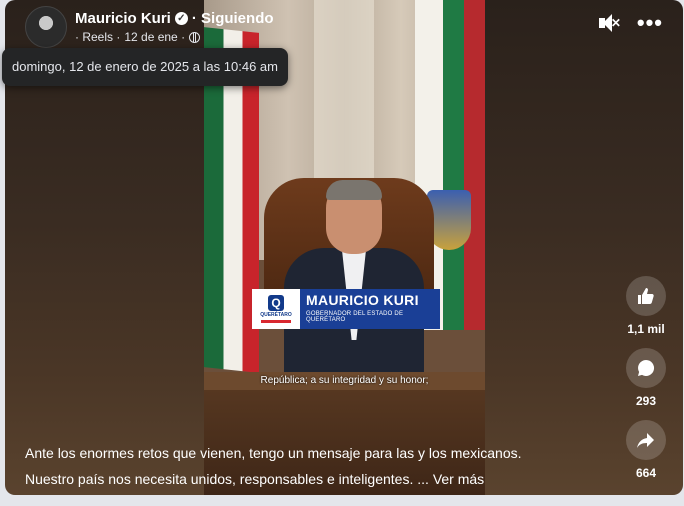  What do you see at coordinates (646, 296) in the screenshot?
I see `like-icon` at bounding box center [646, 296].